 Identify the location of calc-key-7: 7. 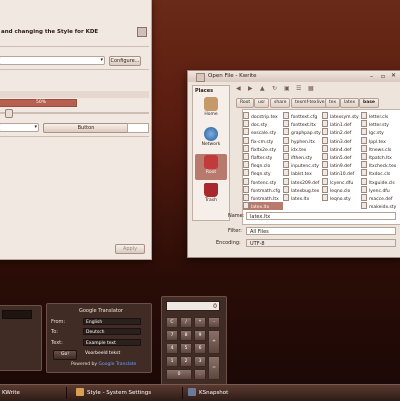
(172, 335).